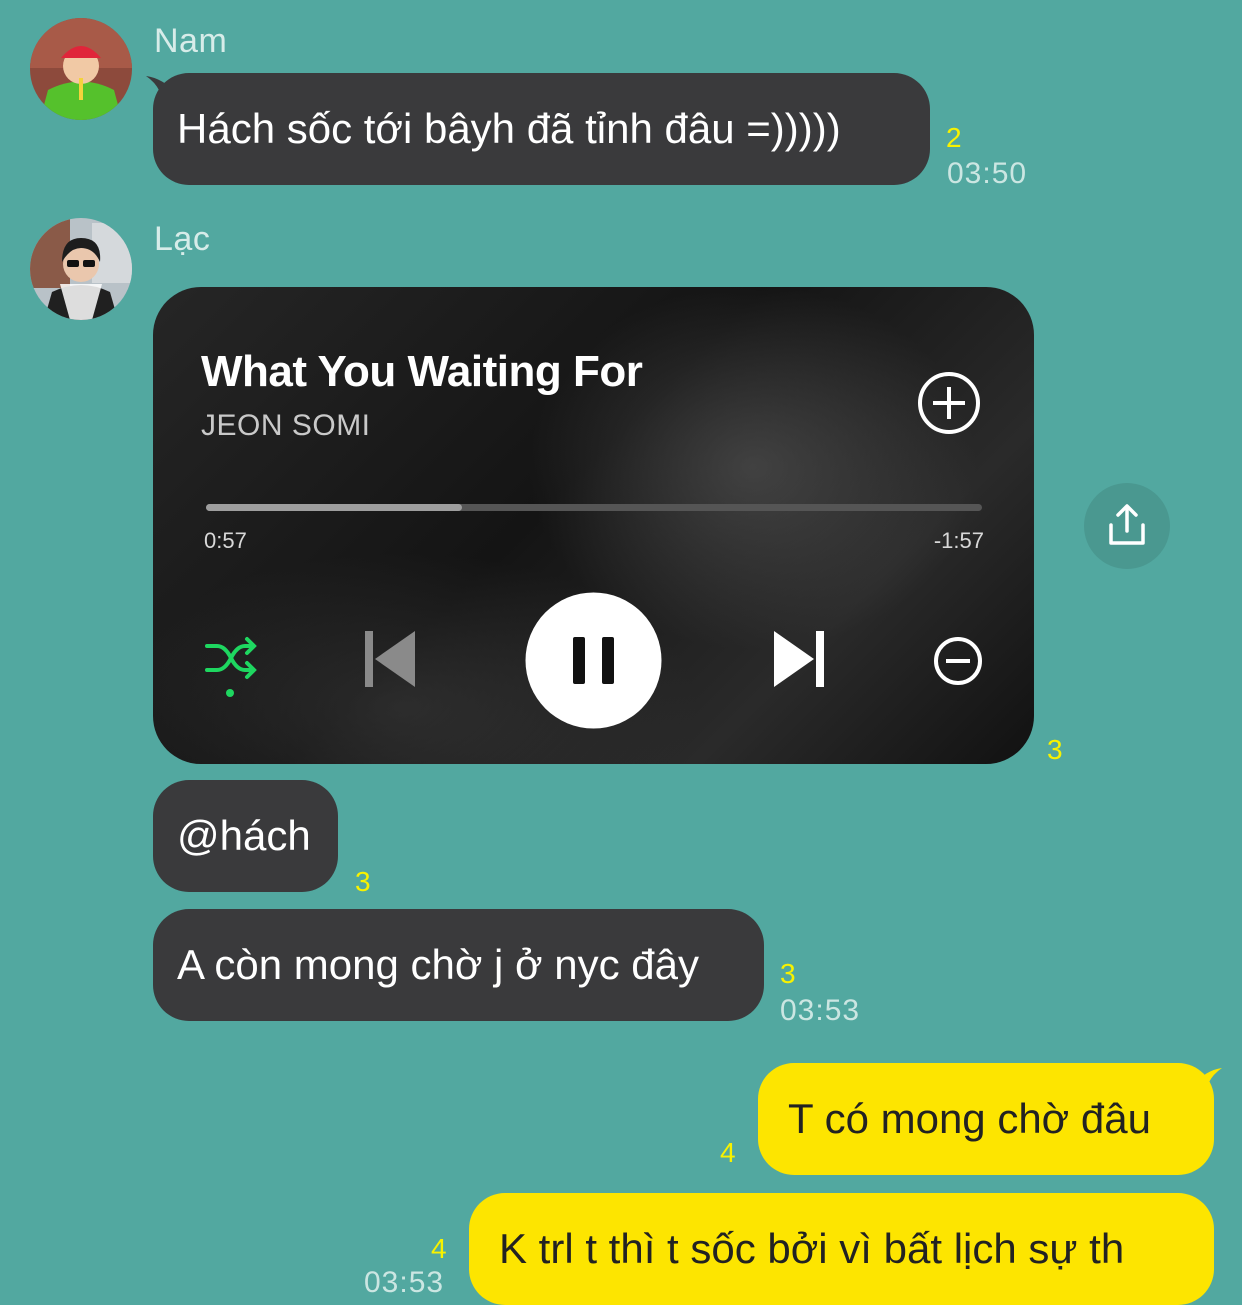 The height and width of the screenshot is (1305, 1242). Describe the element at coordinates (391, 661) in the screenshot. I see `skip-previous-icon` at that location.